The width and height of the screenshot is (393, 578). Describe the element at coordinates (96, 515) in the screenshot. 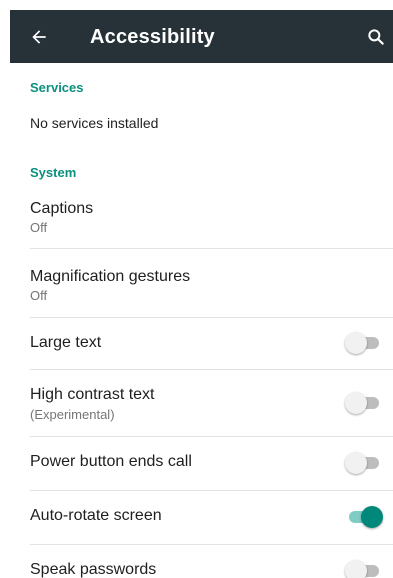

I see `auto-rotate-screen-title: Auto-rotate screen` at that location.